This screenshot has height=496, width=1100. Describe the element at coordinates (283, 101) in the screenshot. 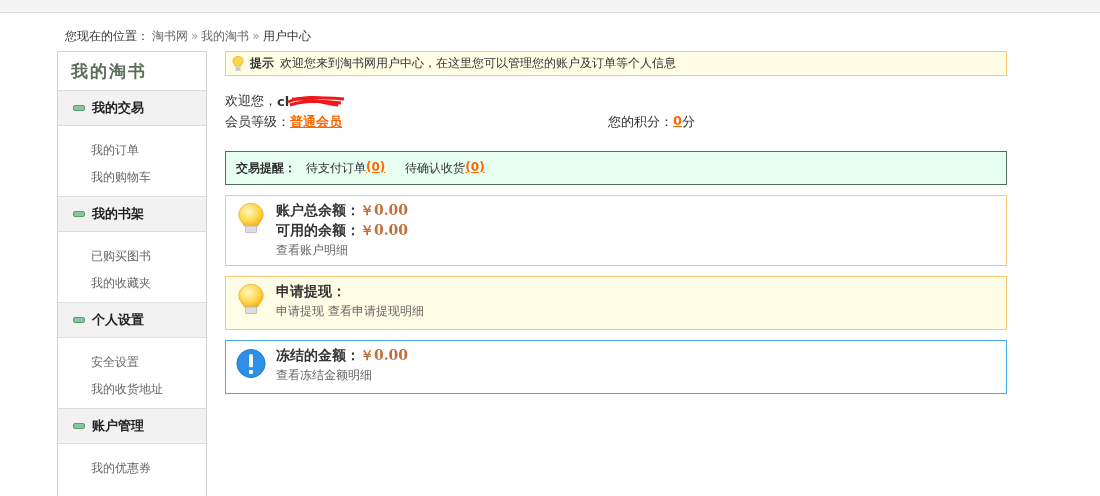

I see `username: cl` at that location.